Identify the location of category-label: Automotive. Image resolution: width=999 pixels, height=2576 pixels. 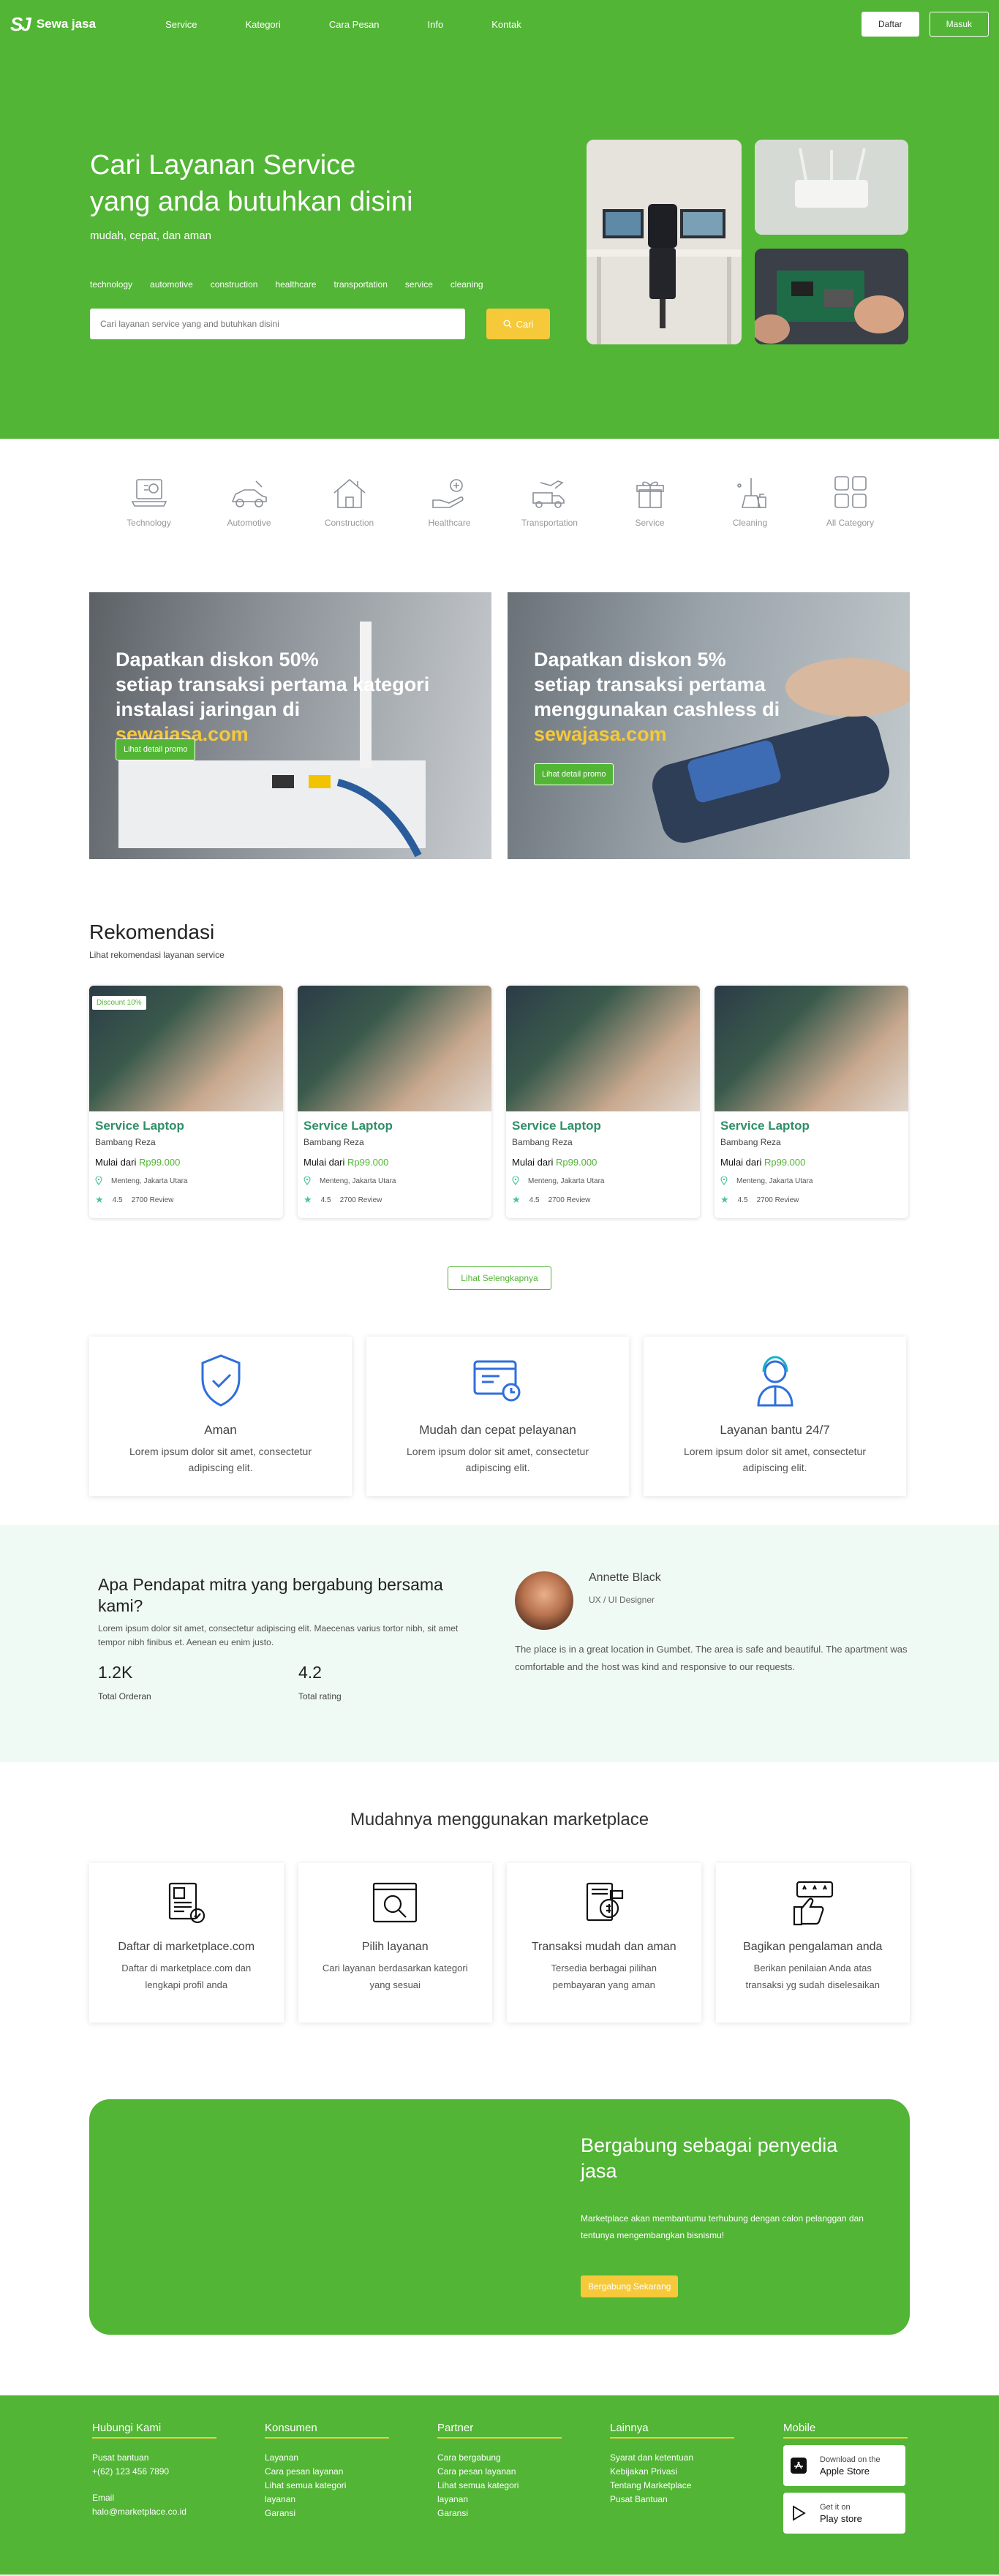
(249, 523).